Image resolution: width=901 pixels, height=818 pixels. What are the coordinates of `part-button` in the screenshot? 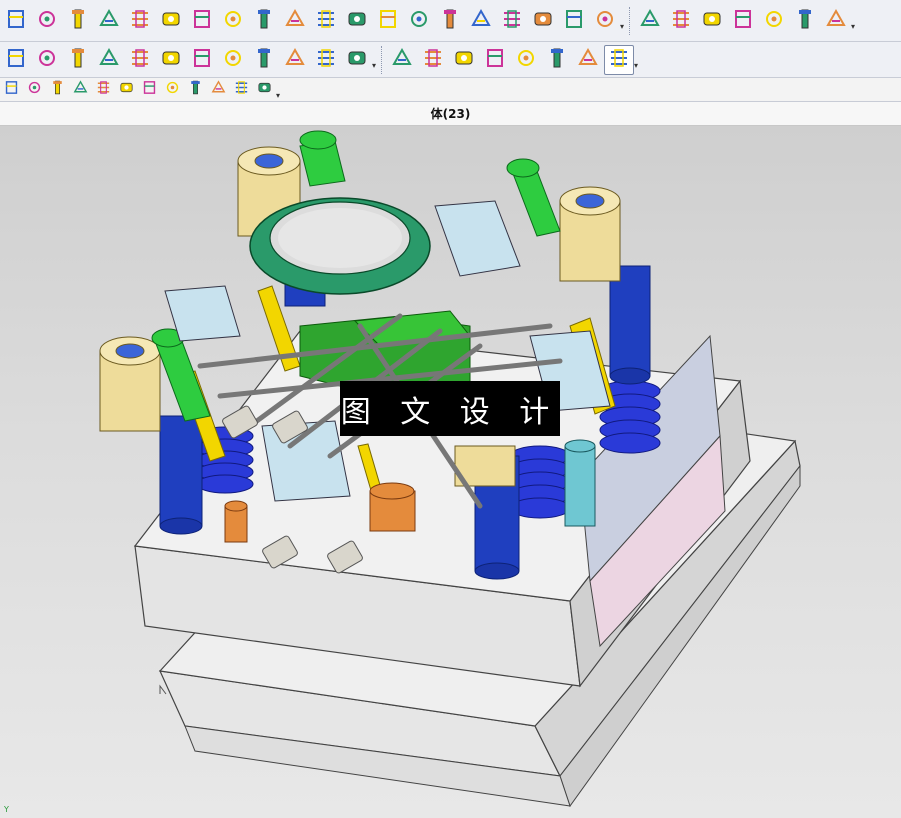 It's located at (233, 60).